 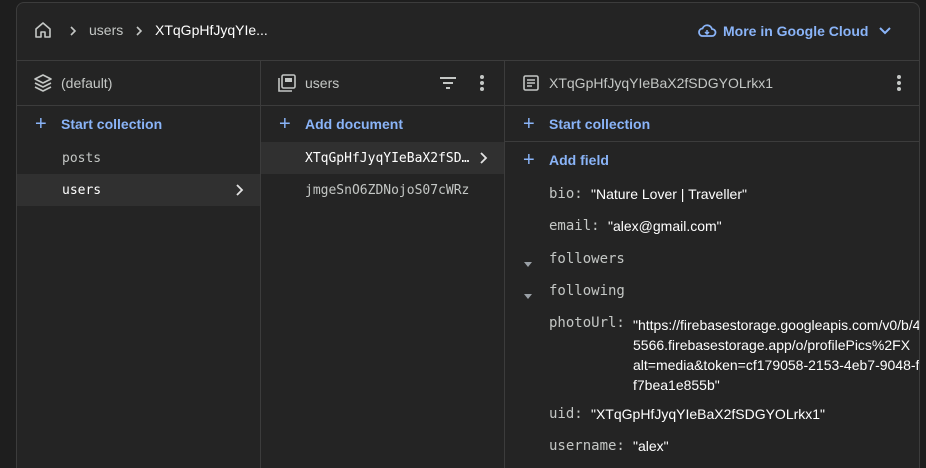 I want to click on document-title: XTqGpHfJyqYIeBaX2fSDGYOLrkx1, so click(x=661, y=83).